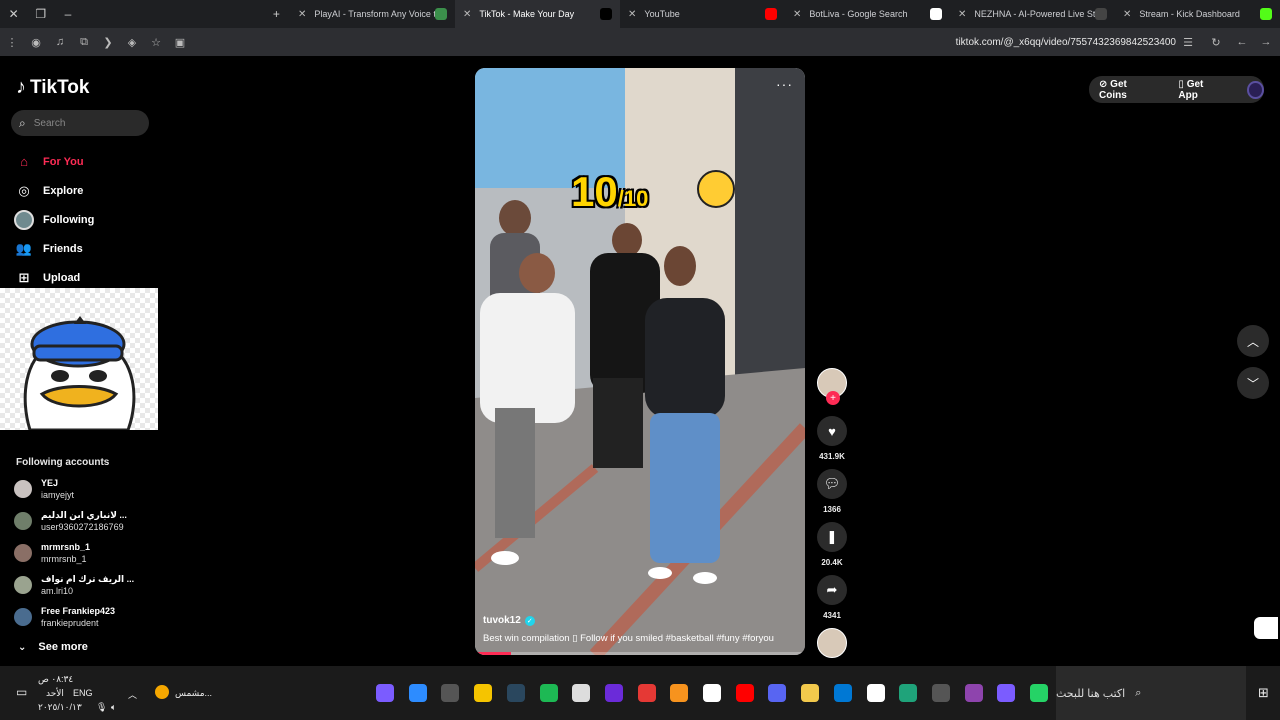 The width and height of the screenshot is (1280, 720). What do you see at coordinates (973, 693) in the screenshot?
I see `taskbar-copilot-icon` at bounding box center [973, 693].